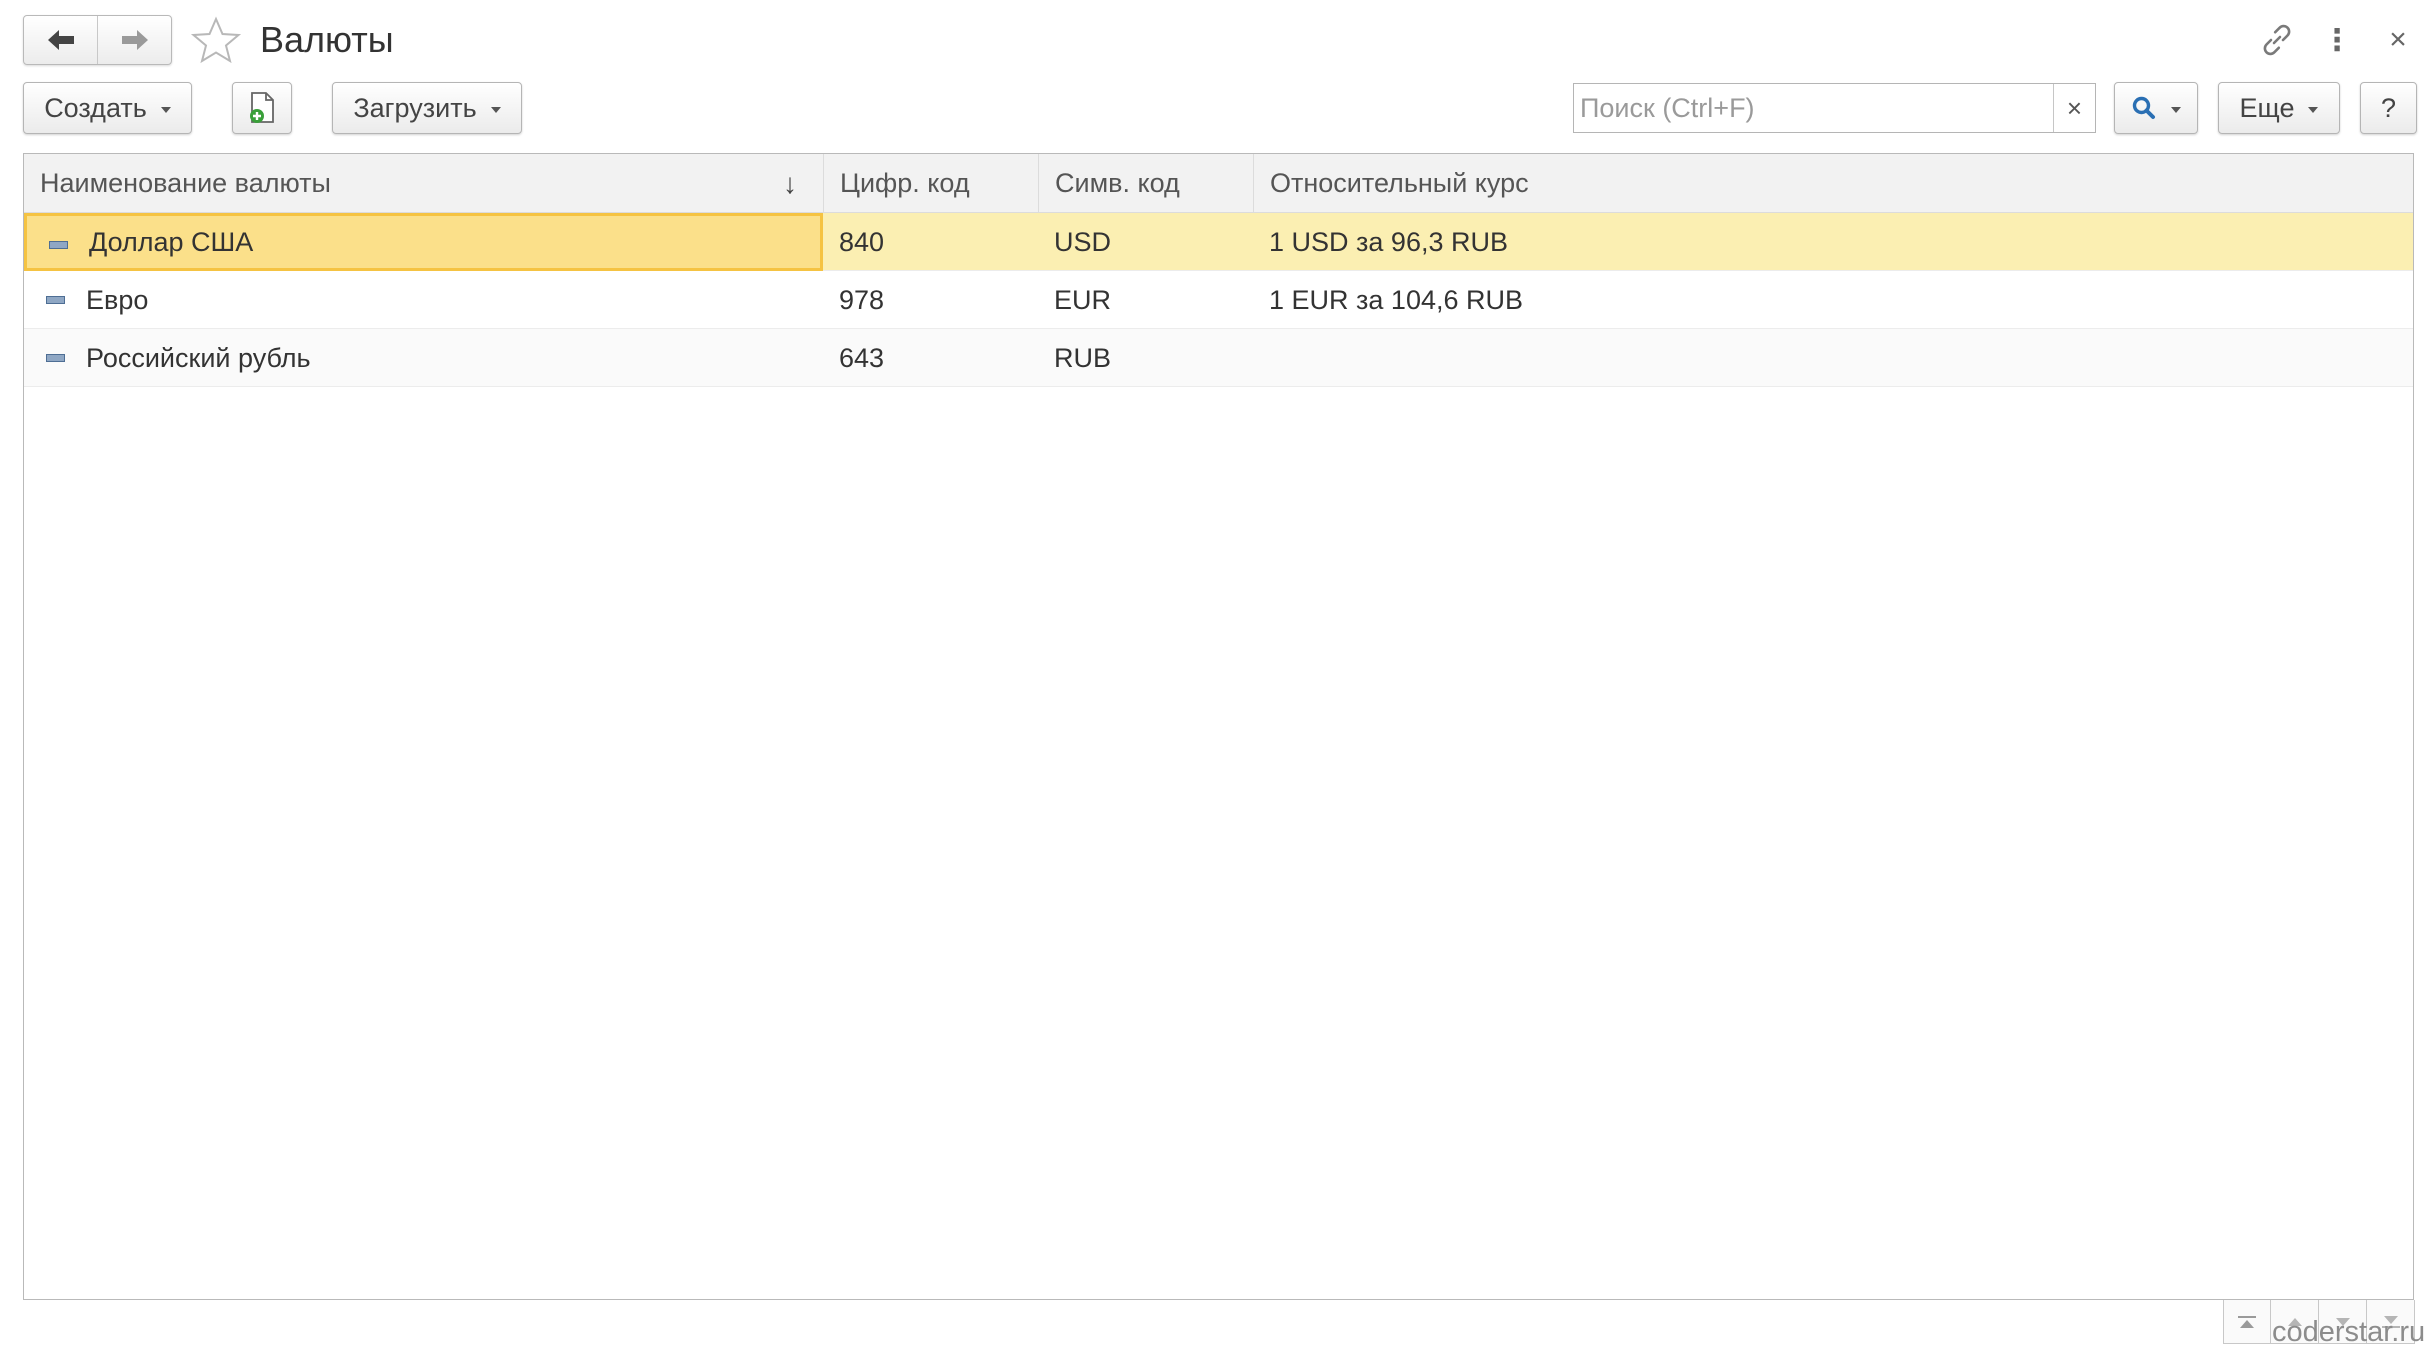 This screenshot has width=2433, height=1351. Describe the element at coordinates (171, 241) in the screenshot. I see `currency-name: Доллар США` at that location.